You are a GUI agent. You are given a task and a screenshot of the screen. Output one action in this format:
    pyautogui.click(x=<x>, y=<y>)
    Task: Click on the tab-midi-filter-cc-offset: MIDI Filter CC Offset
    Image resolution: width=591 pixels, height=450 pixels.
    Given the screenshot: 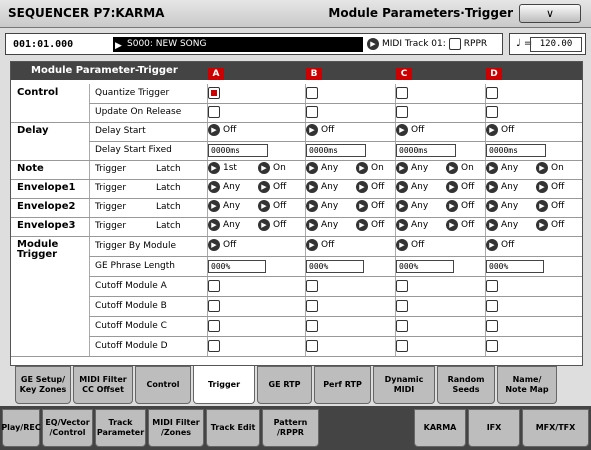 What is the action you would take?
    pyautogui.click(x=103, y=385)
    